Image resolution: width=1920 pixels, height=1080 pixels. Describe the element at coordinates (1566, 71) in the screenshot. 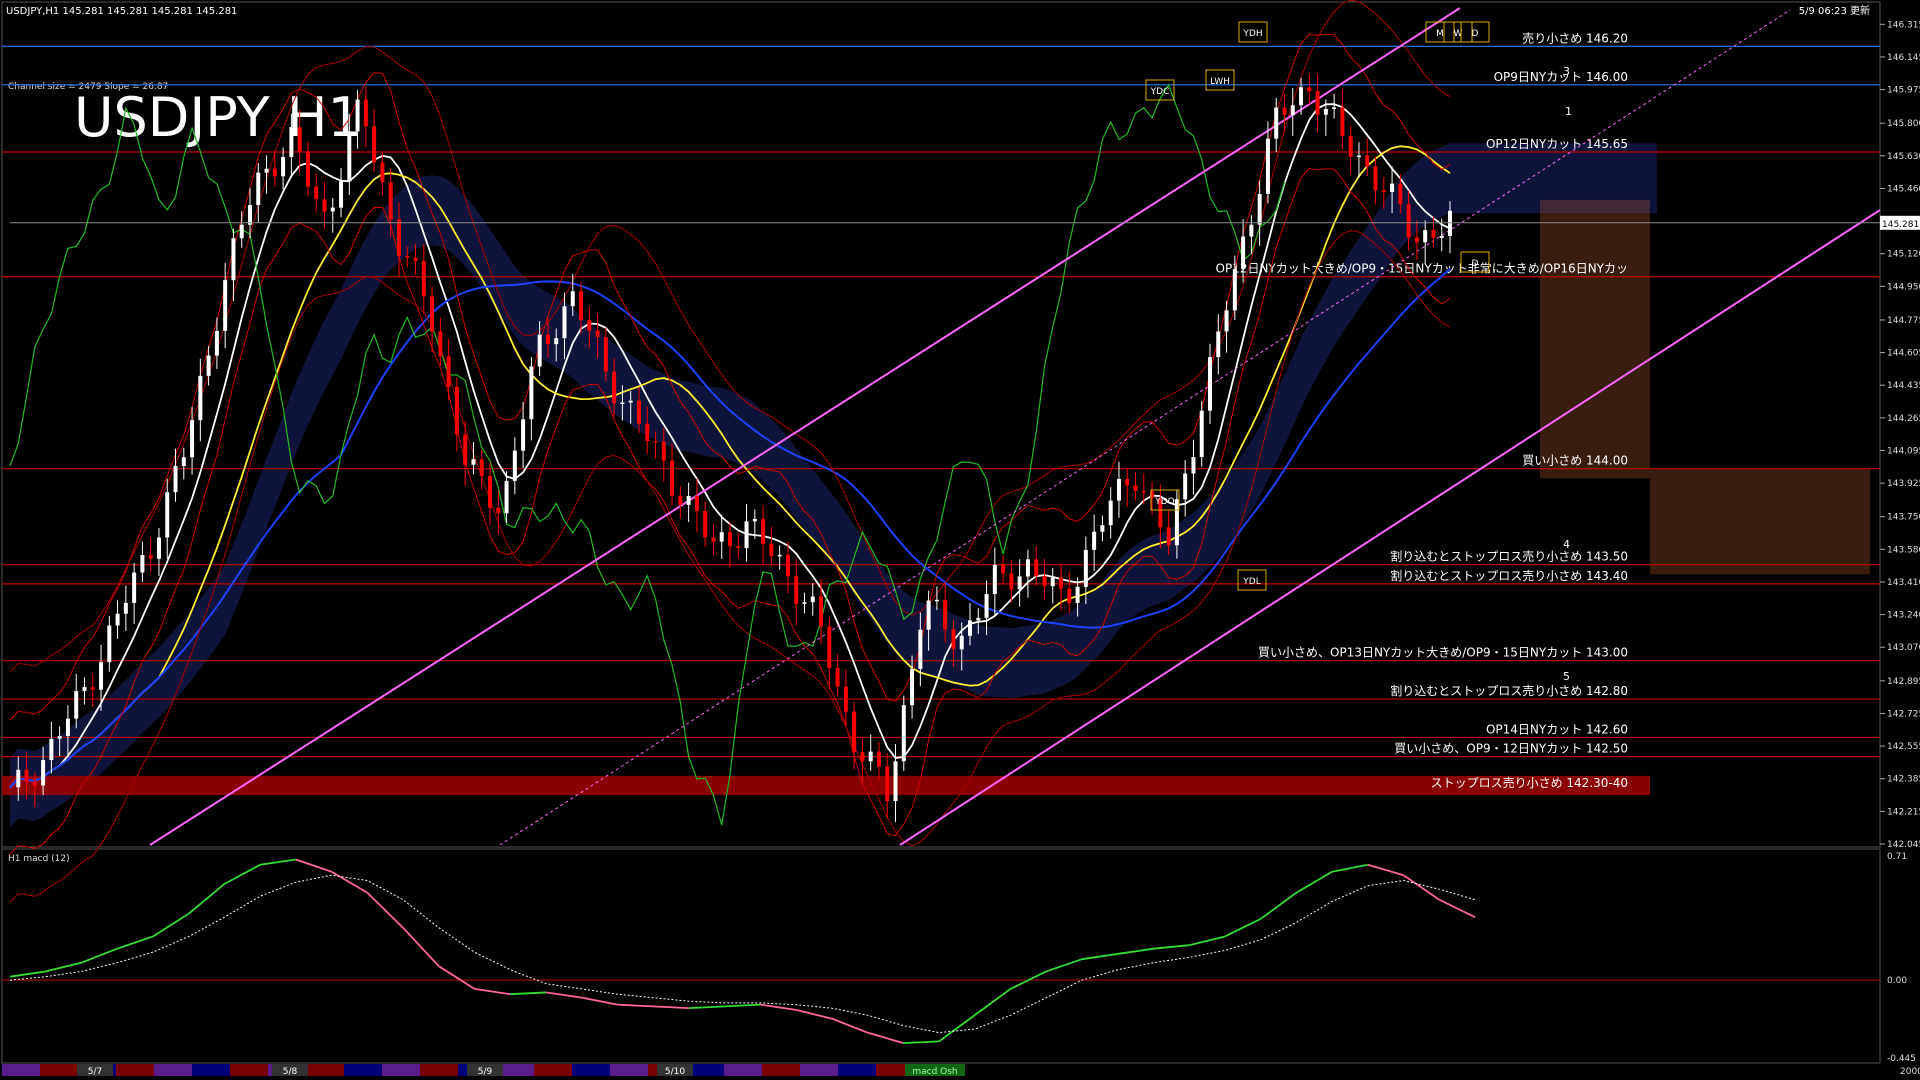

I see `wave-label: 3` at that location.